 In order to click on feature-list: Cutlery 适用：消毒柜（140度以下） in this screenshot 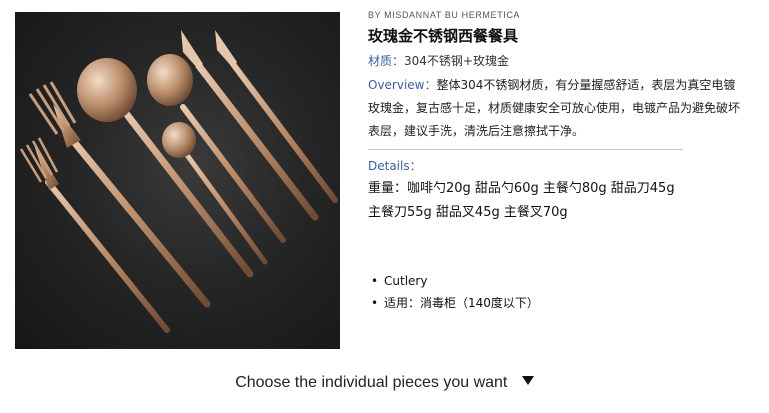, I will do `click(455, 292)`.